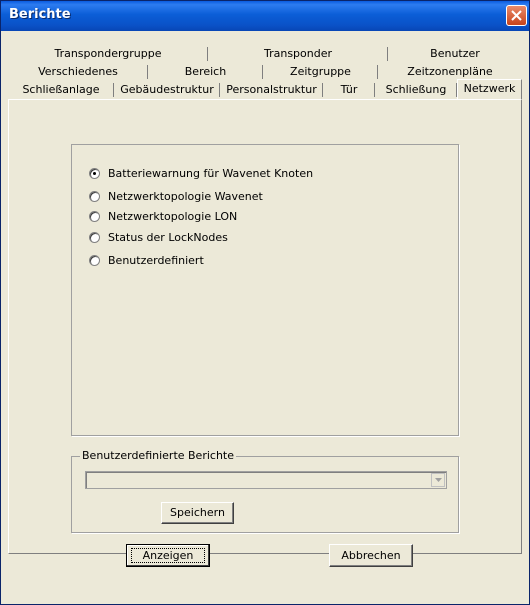  What do you see at coordinates (265, 491) in the screenshot?
I see `custom-reports-group: Benutzerdefinierte Berichte` at bounding box center [265, 491].